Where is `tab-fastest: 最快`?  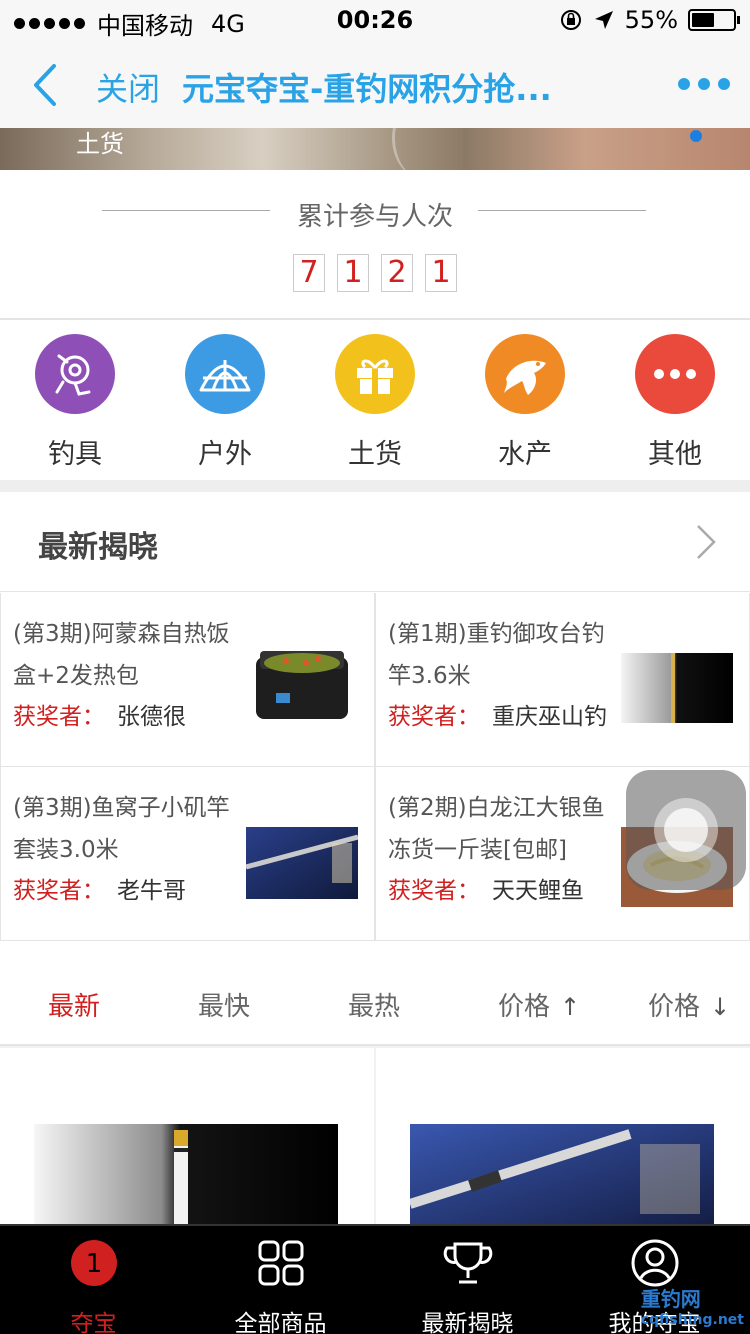 tab-fastest: 最快 is located at coordinates (224, 1004).